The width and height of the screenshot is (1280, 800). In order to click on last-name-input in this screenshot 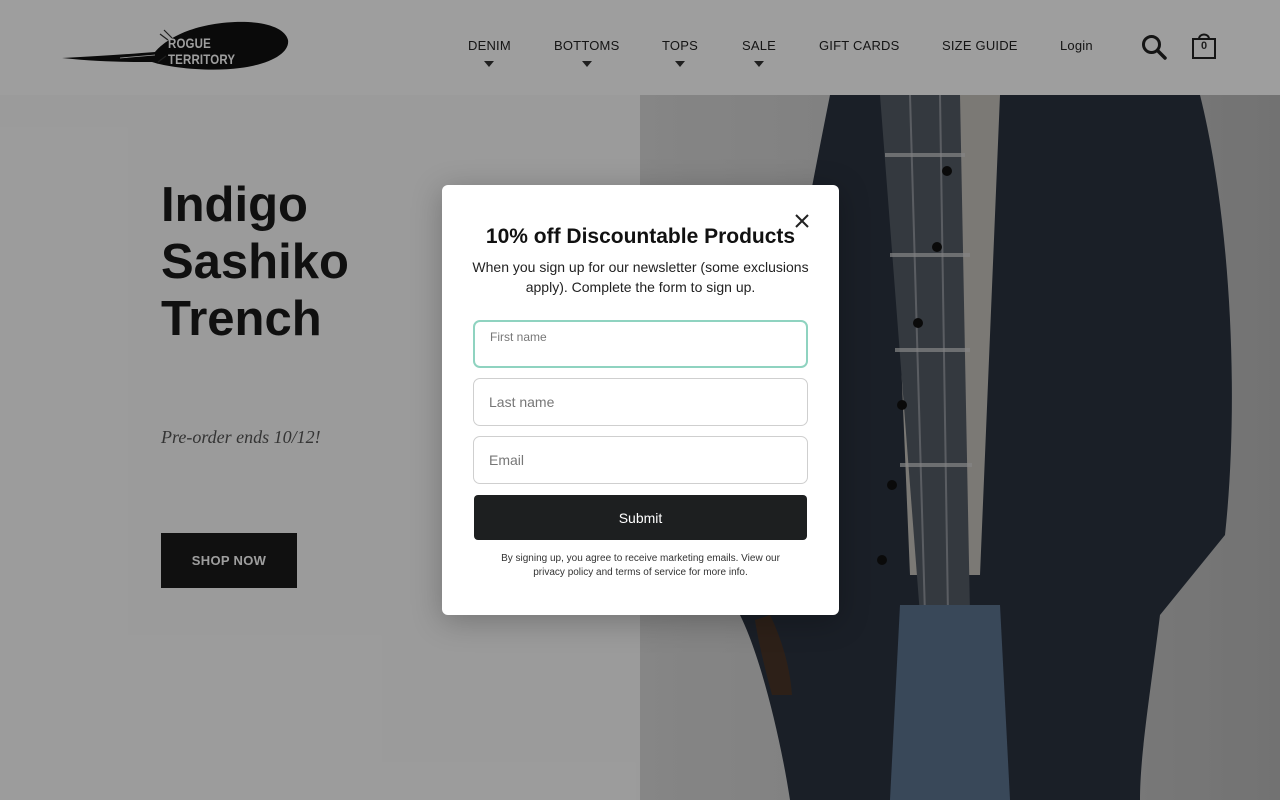, I will do `click(639, 402)`.